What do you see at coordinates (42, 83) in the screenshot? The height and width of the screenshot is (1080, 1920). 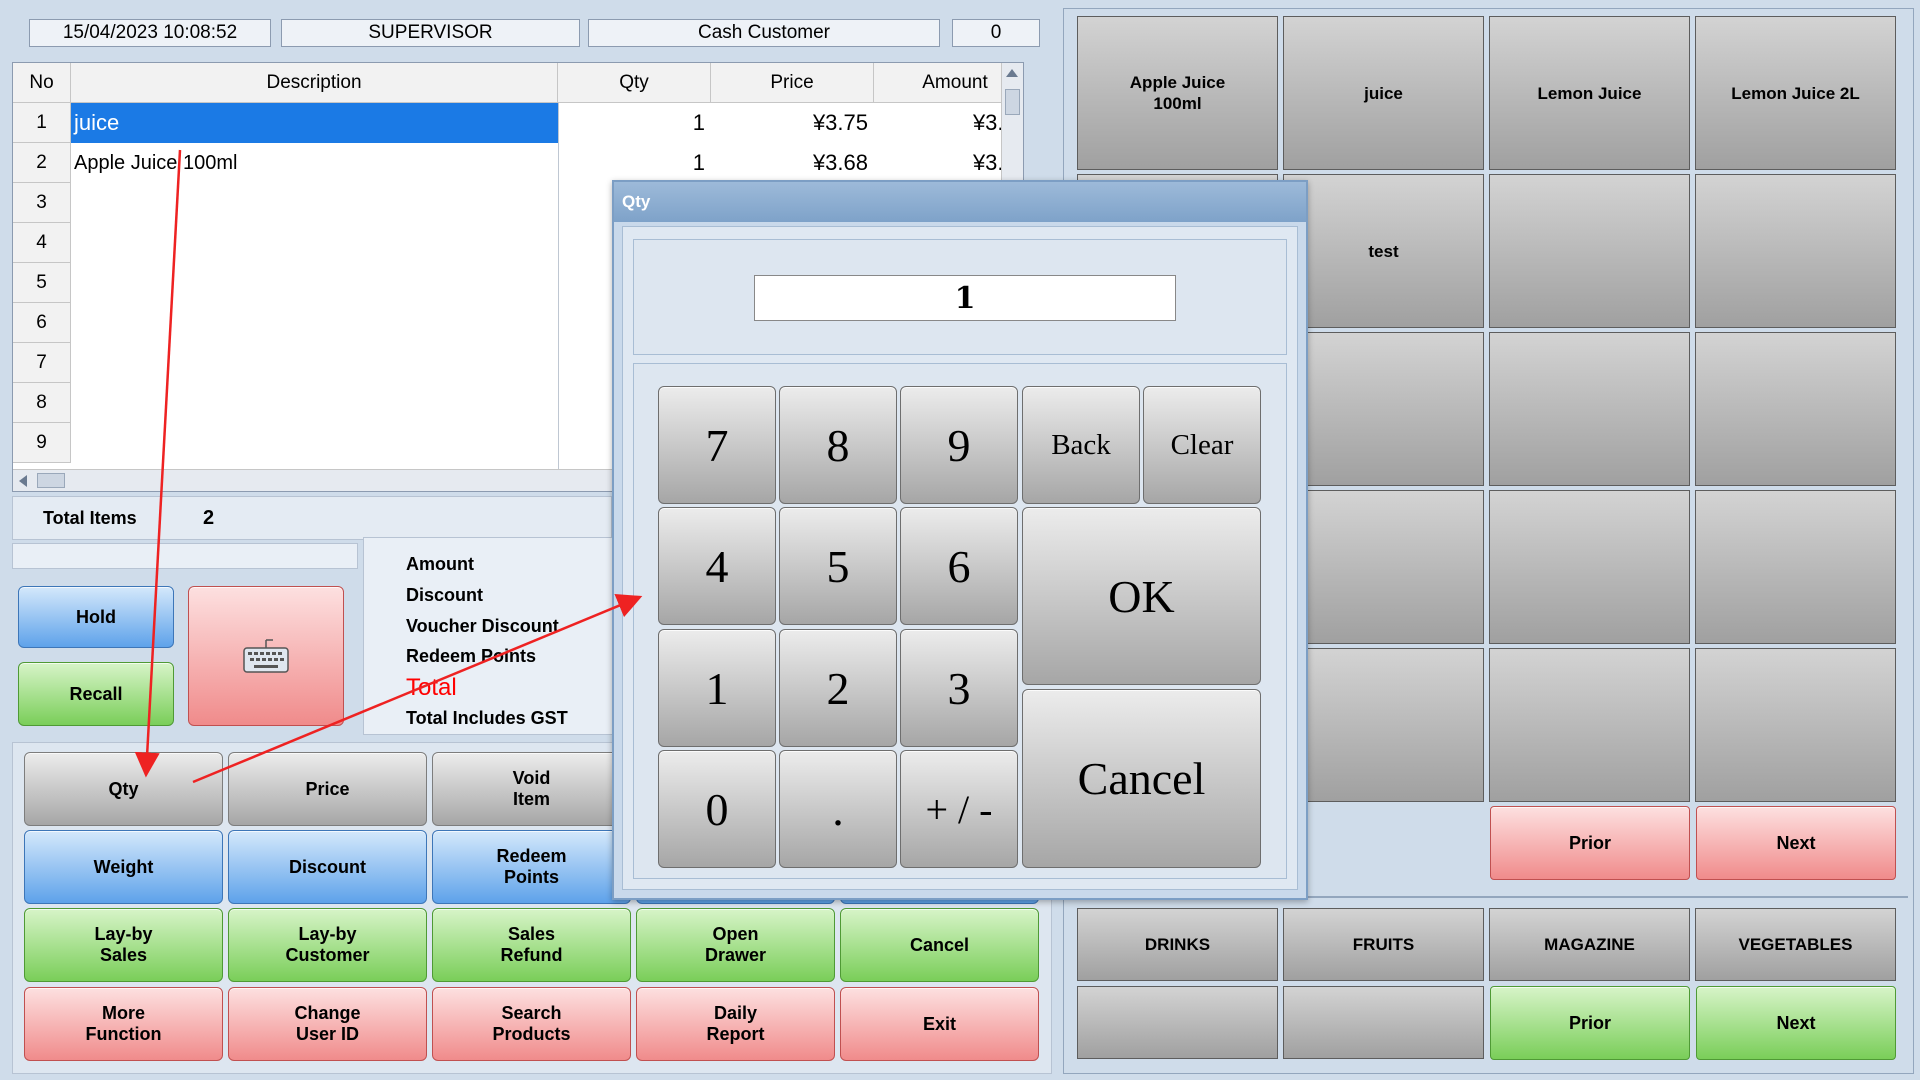 I see `column-header-no: No` at bounding box center [42, 83].